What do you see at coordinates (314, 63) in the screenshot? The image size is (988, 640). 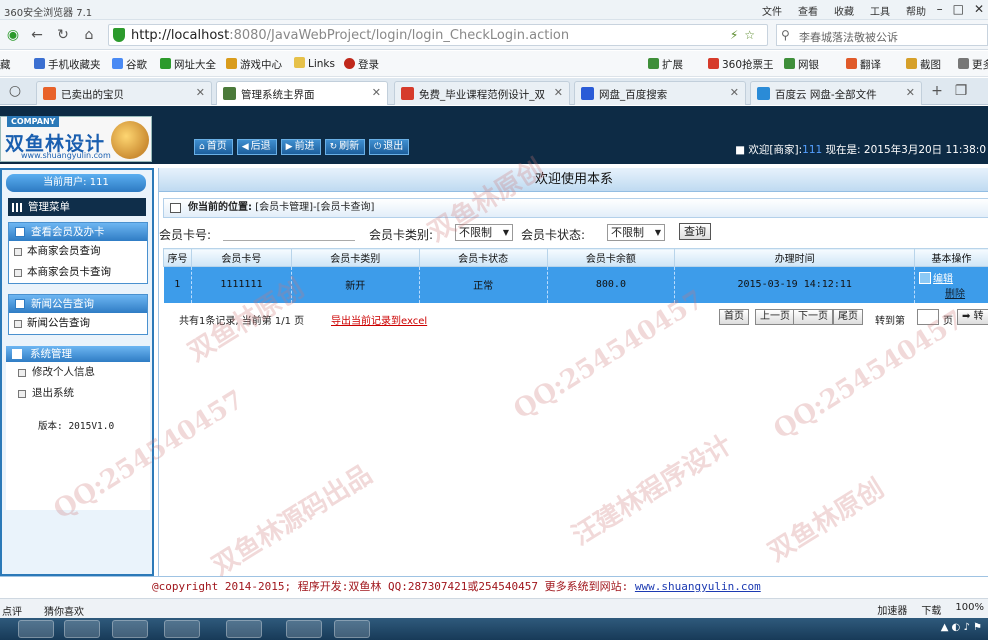 I see `bookmark-item: Links` at bounding box center [314, 63].